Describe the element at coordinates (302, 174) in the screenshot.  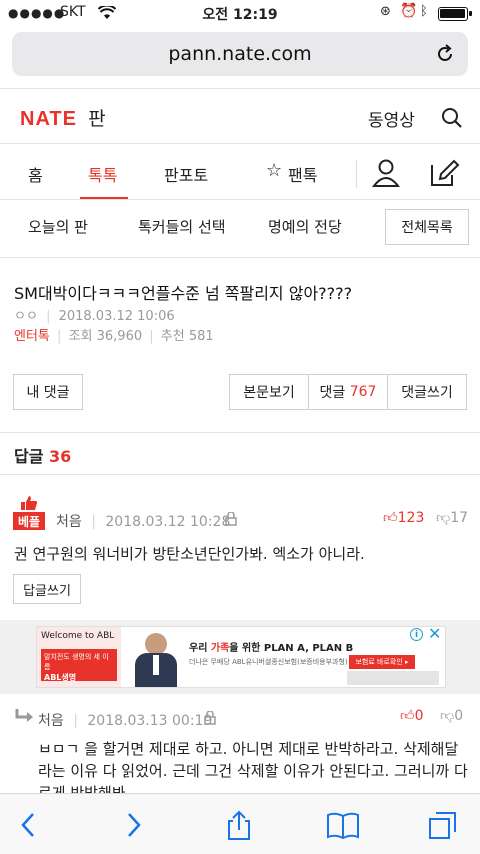
I see `tab-fantok: 팬톡` at that location.